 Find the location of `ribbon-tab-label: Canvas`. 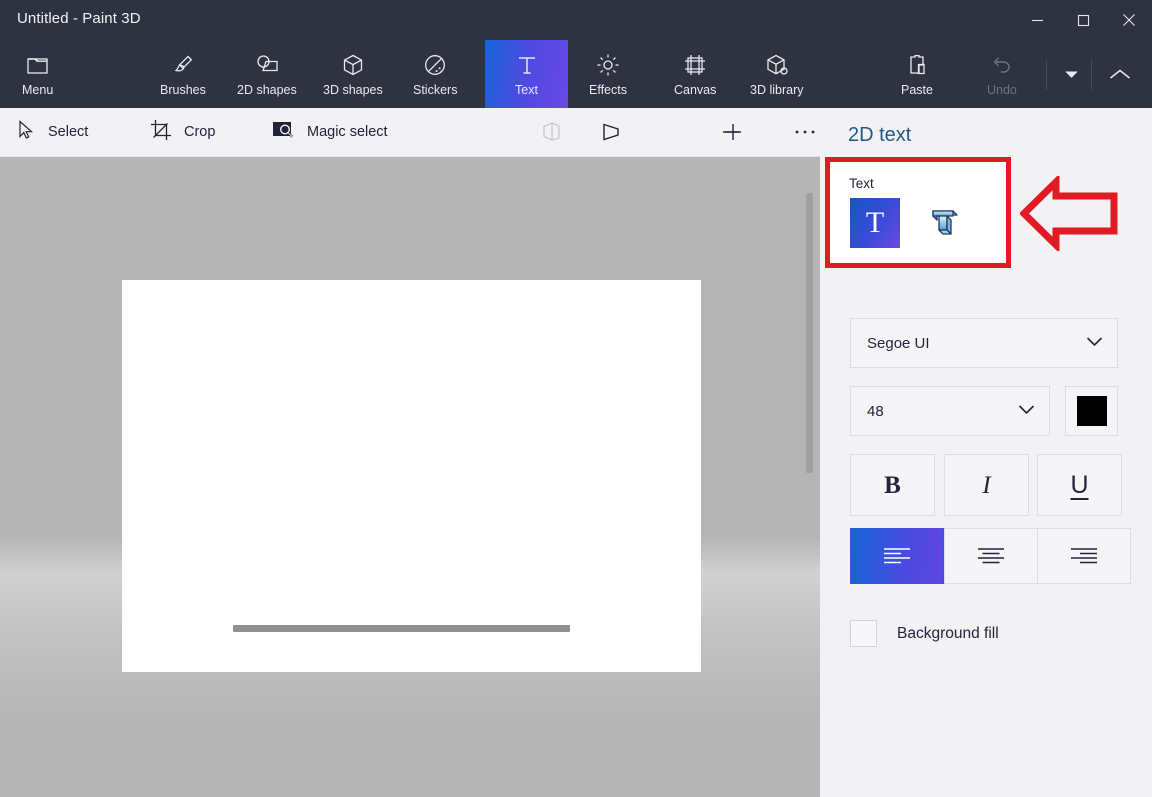

ribbon-tab-label: Canvas is located at coordinates (695, 90).